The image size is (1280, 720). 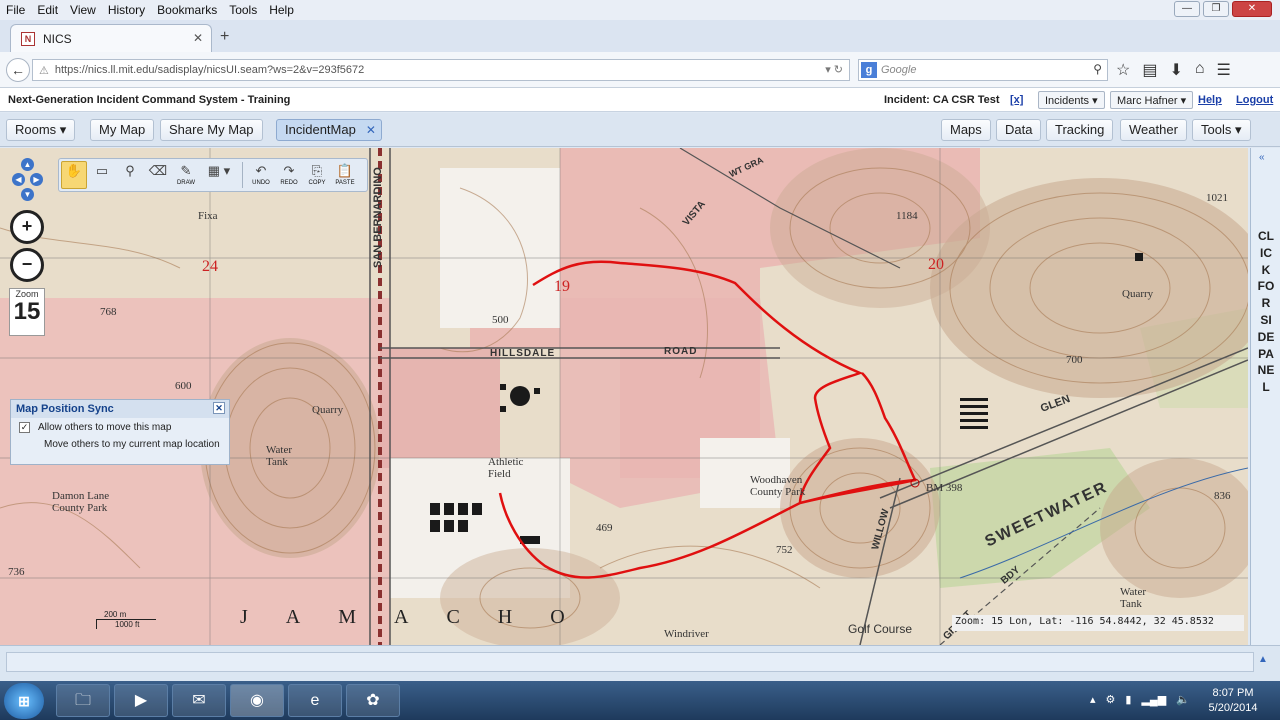 What do you see at coordinates (1224, 70) in the screenshot?
I see `hamburger-menu-icon: ☰` at bounding box center [1224, 70].